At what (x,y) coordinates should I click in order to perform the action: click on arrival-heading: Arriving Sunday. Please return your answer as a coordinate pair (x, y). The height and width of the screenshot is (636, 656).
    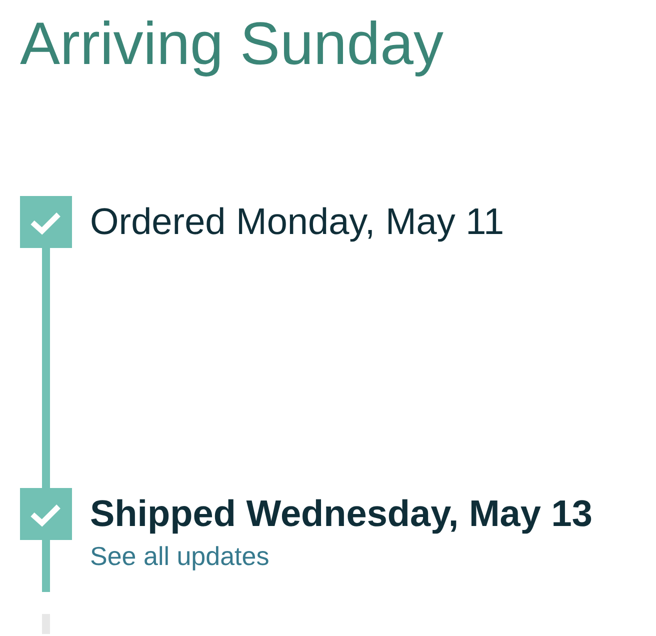
    Looking at the image, I should click on (232, 44).